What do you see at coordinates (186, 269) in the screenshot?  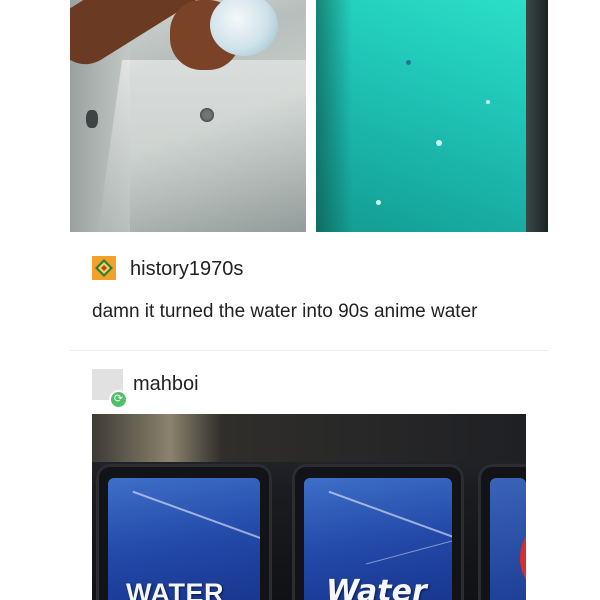 I see `username-history1970s: history1970s` at bounding box center [186, 269].